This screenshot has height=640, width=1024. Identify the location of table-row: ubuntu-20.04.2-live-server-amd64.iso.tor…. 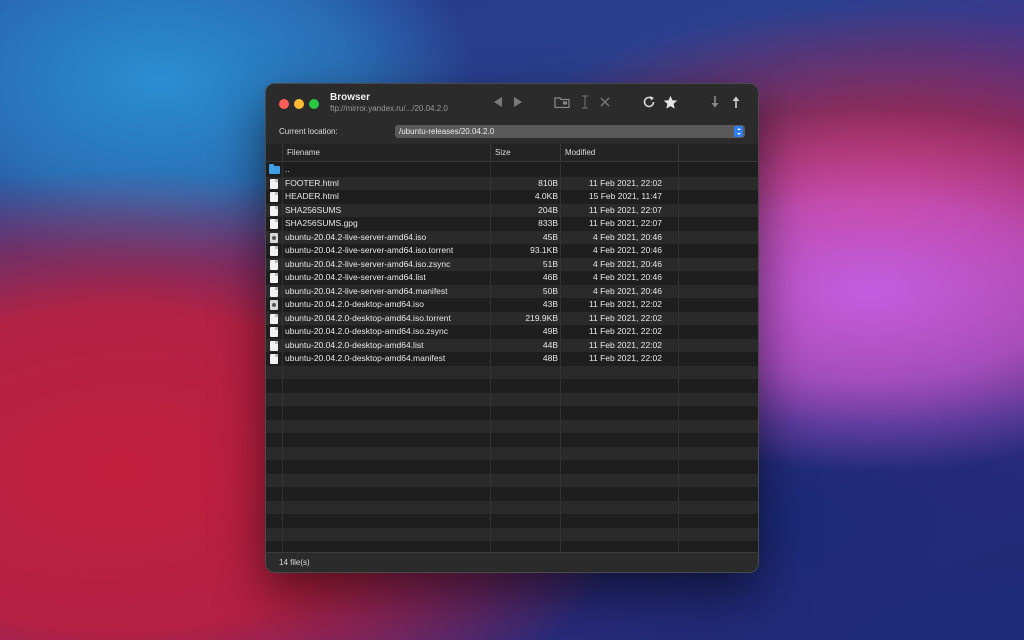
(512, 251).